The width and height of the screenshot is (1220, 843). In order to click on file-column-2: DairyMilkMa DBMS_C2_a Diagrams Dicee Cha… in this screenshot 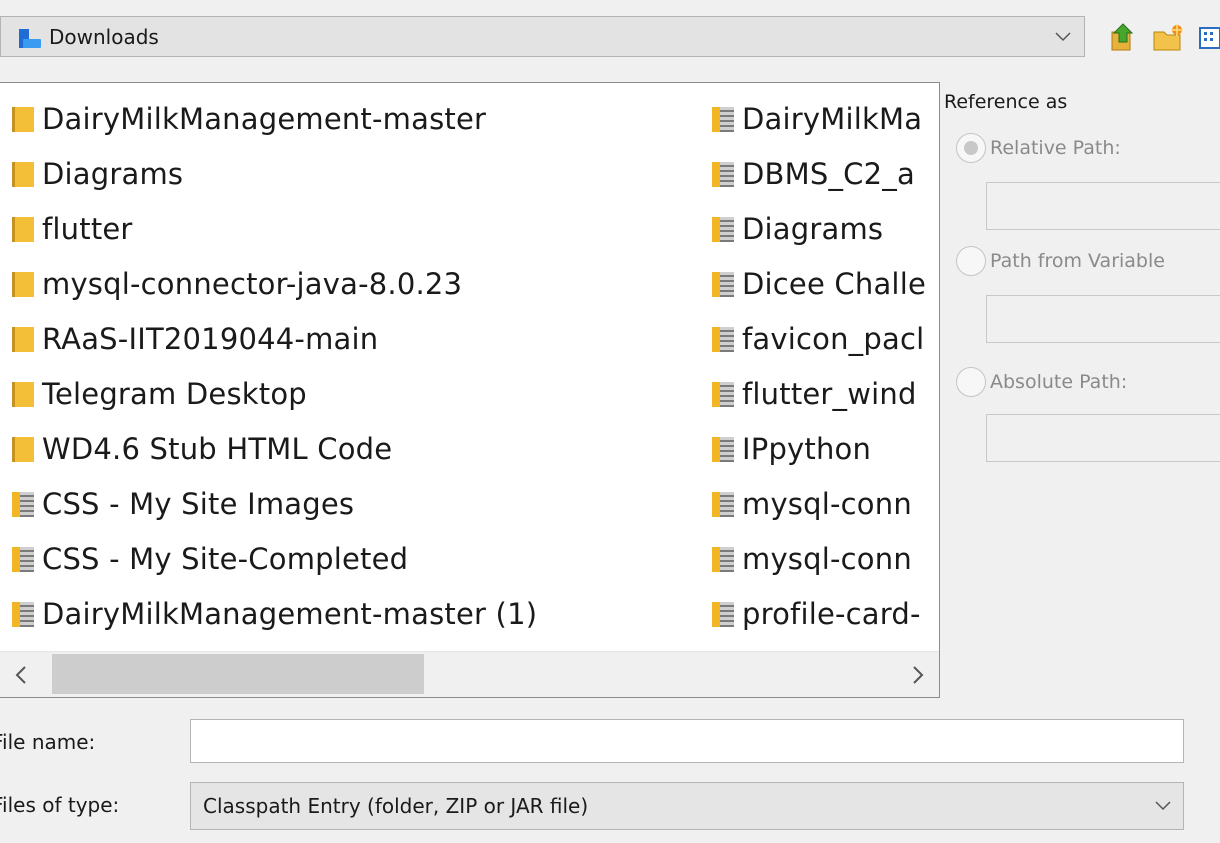, I will do `click(825, 366)`.